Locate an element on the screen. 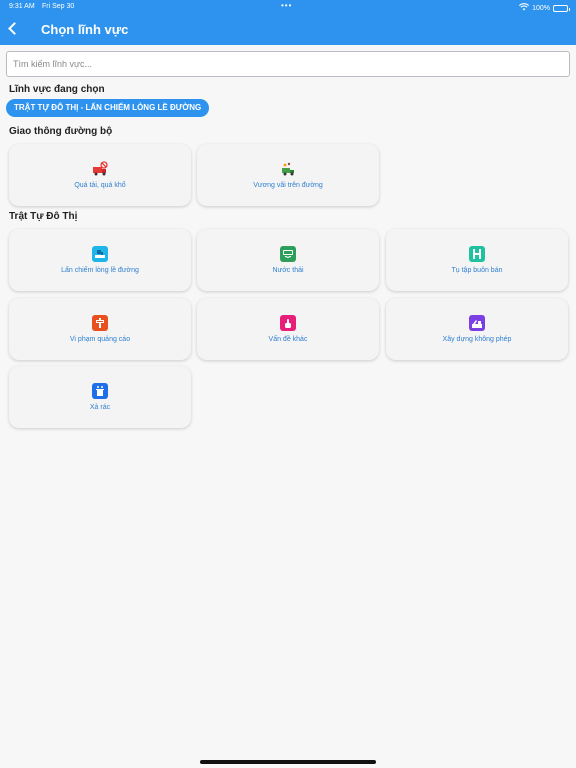 The image size is (576, 768). selected-field-chip: TRẬT TỰ ĐÔ THỊ - LẤN CHIẾM LÒNG LỀ ĐƯỜNG is located at coordinates (108, 108).